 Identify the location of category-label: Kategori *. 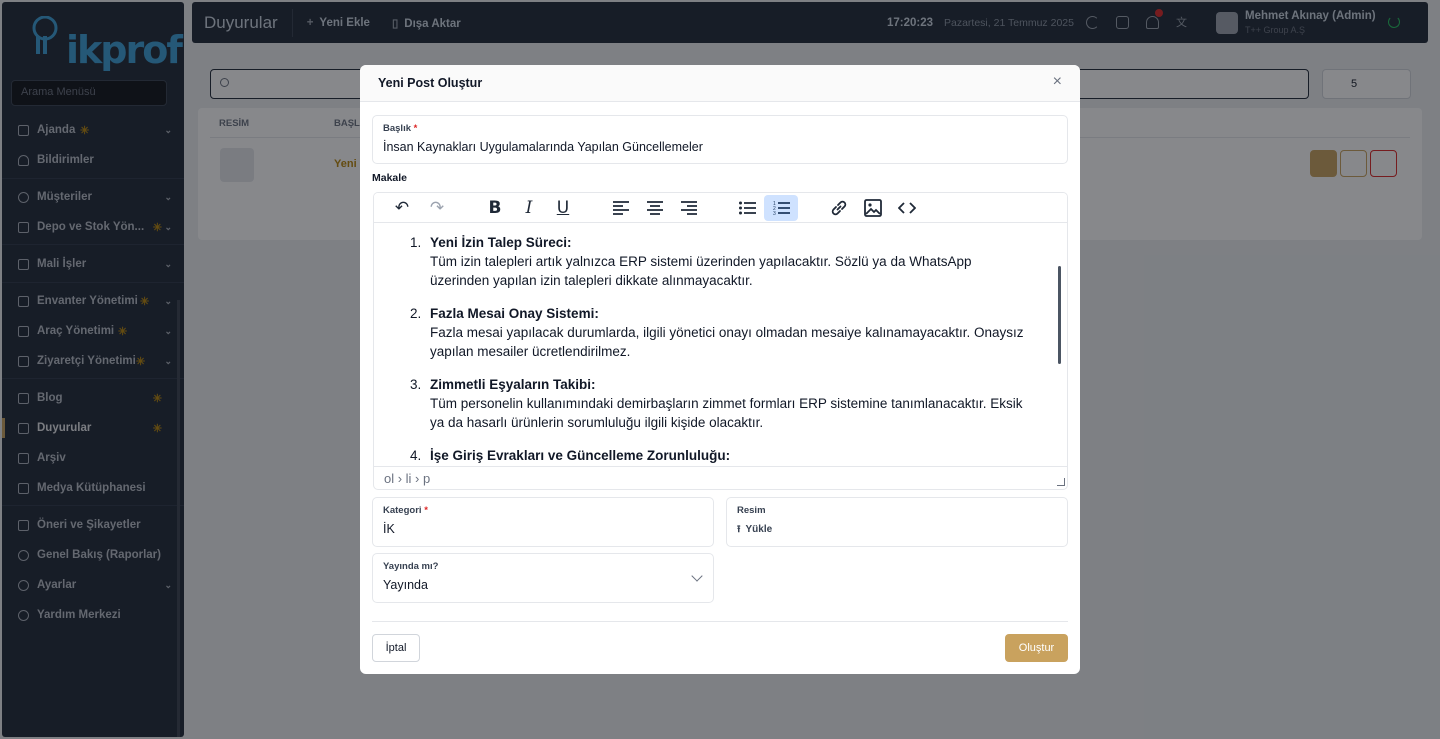
(405, 510).